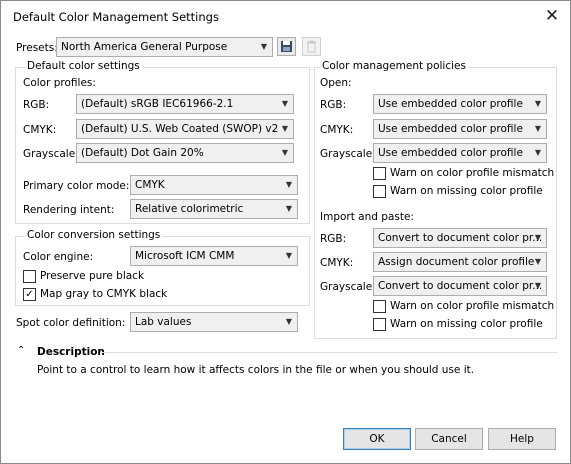  I want to click on import-rgb-policy-dropdown: Convert to document color pr... ▼, so click(460, 238).